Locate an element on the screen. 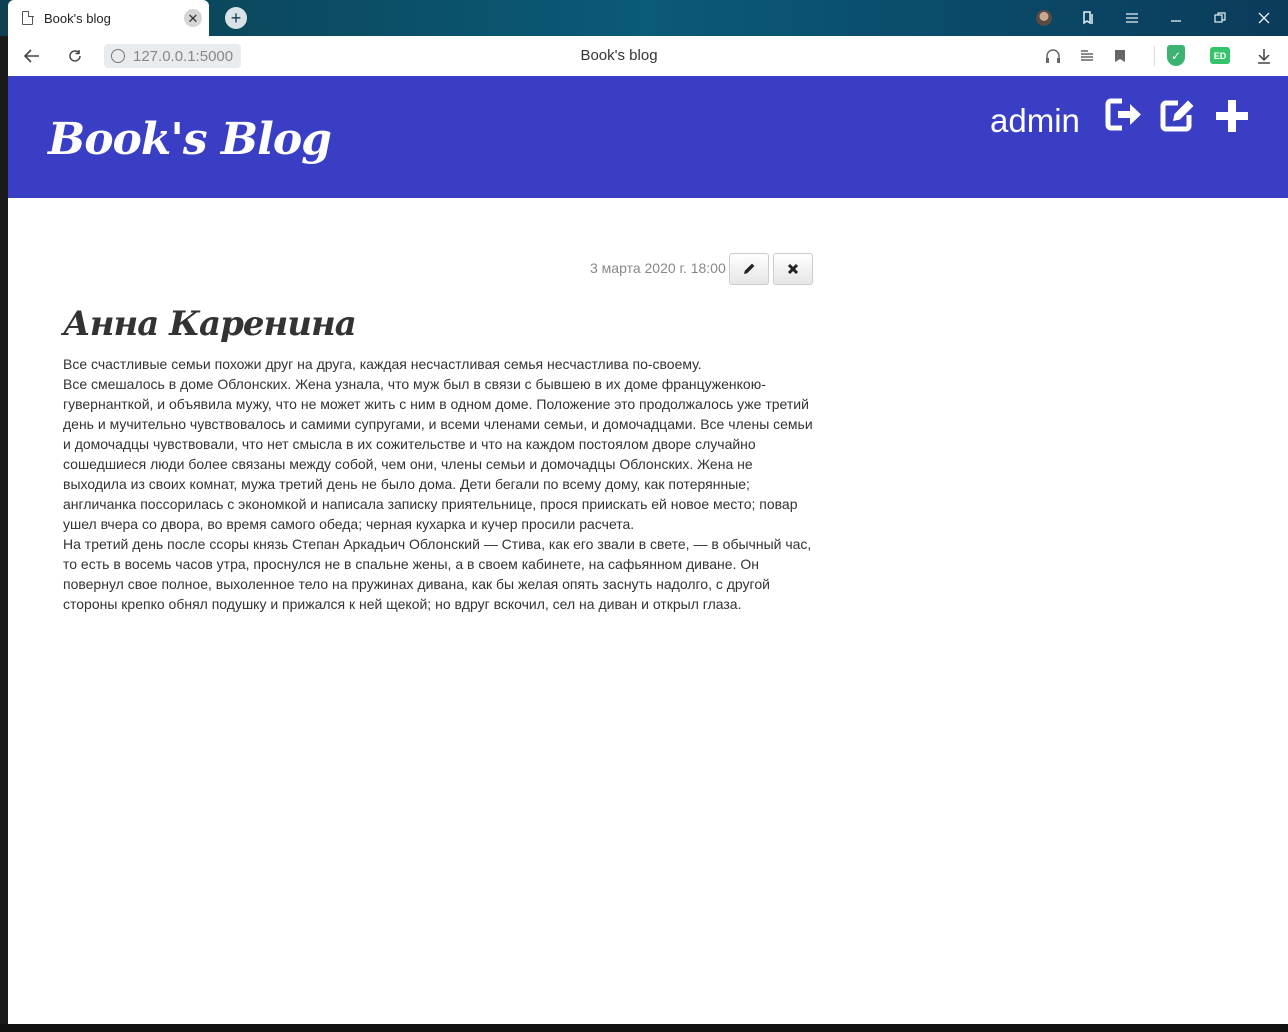  post-date: 3 марта 2020 г. 18:00 is located at coordinates (658, 268).